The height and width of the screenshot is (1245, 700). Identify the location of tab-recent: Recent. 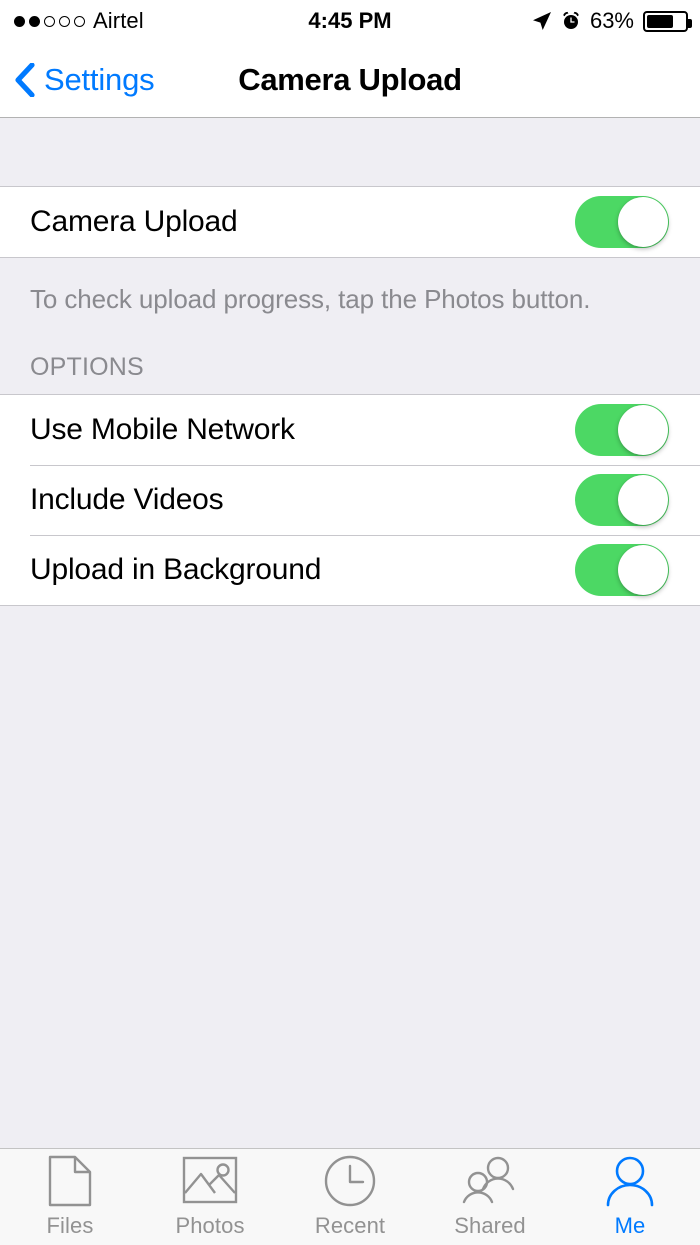
(350, 1197).